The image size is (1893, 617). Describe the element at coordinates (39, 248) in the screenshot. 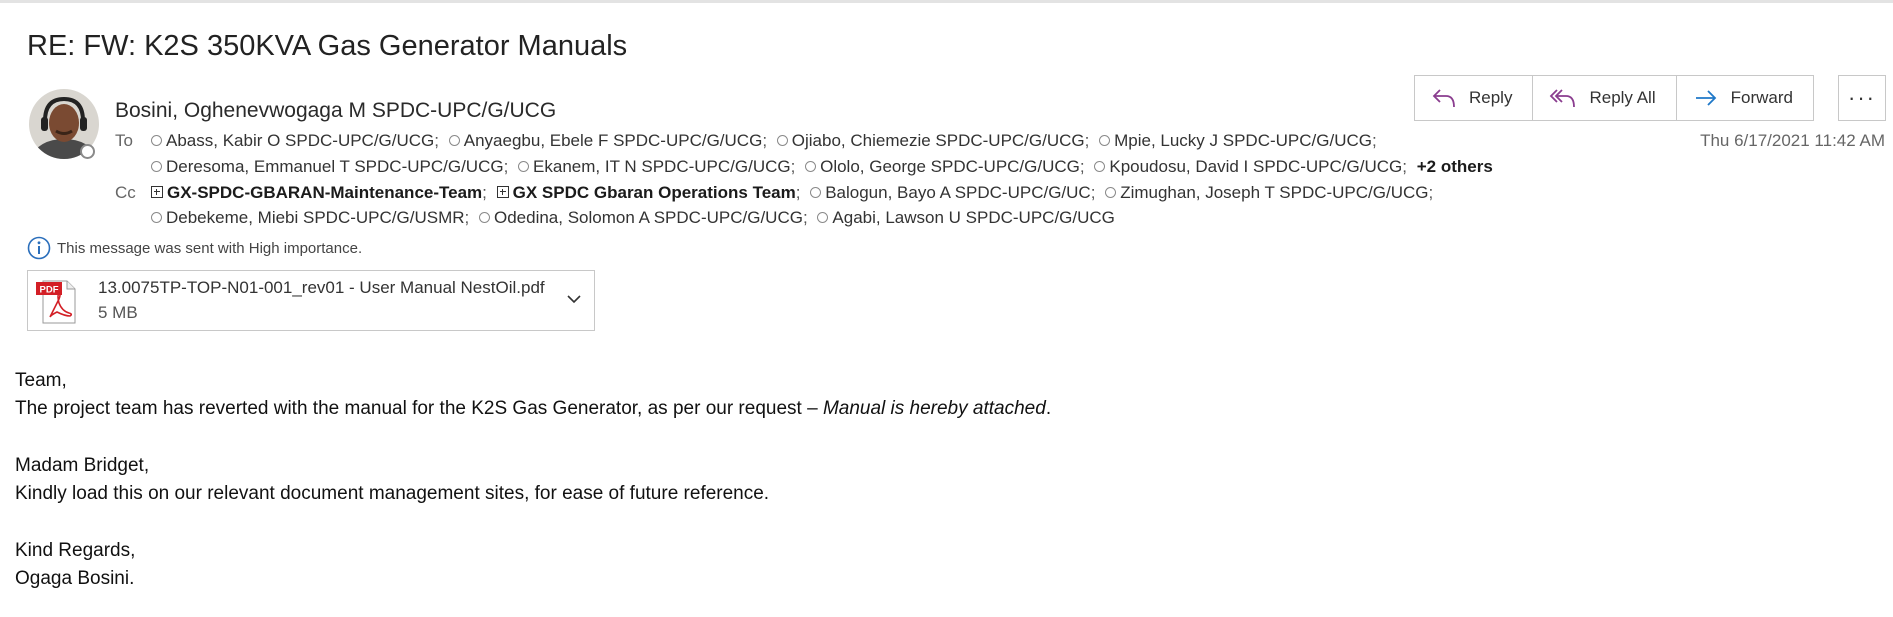

I see `info-icon` at that location.